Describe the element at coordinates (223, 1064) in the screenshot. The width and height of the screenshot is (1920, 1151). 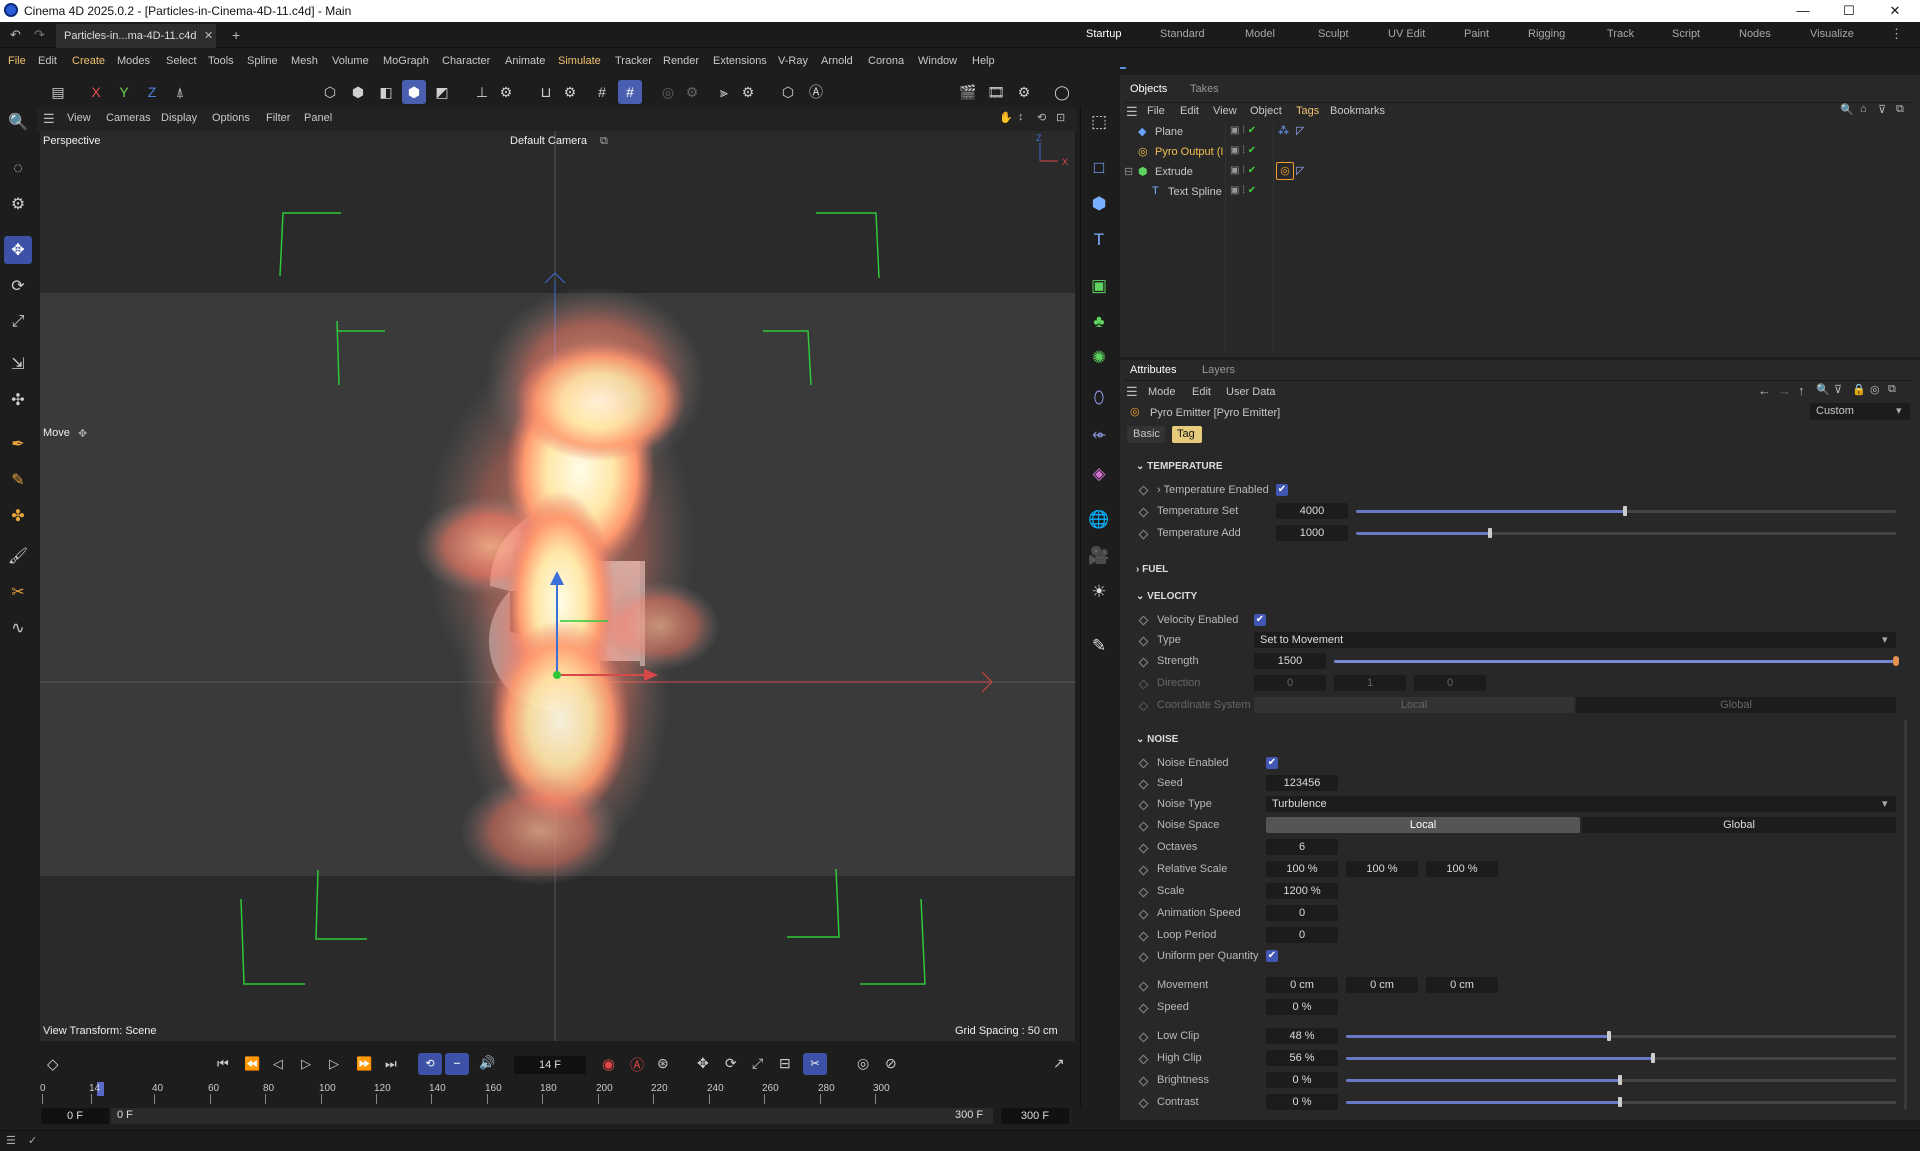
I see `go-to-start-icon: ⏮` at that location.